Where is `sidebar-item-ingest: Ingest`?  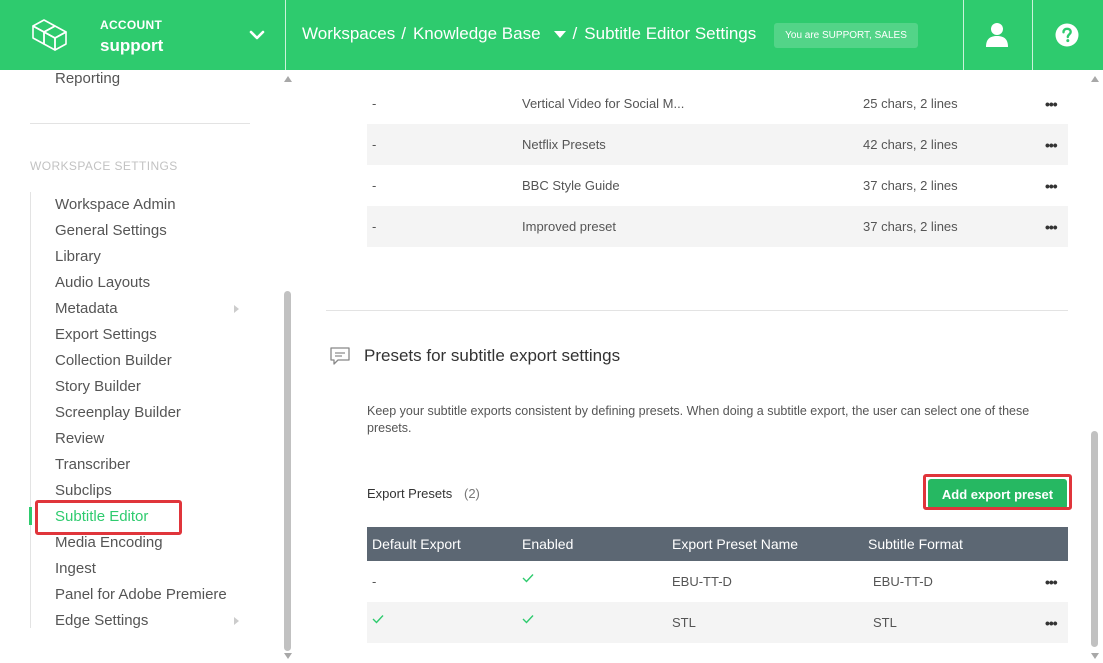
sidebar-item-ingest: Ingest is located at coordinates (75, 568).